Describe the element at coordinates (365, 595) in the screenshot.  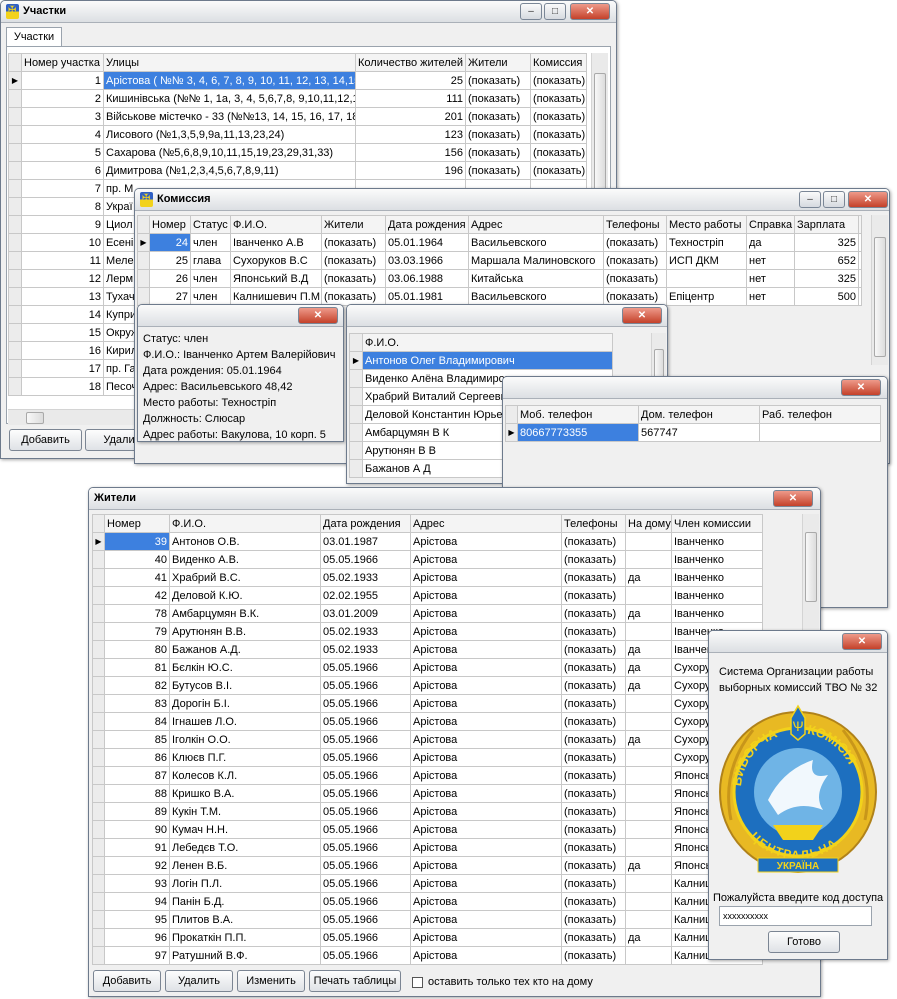
I see `table-cell: 02.02.1955` at that location.